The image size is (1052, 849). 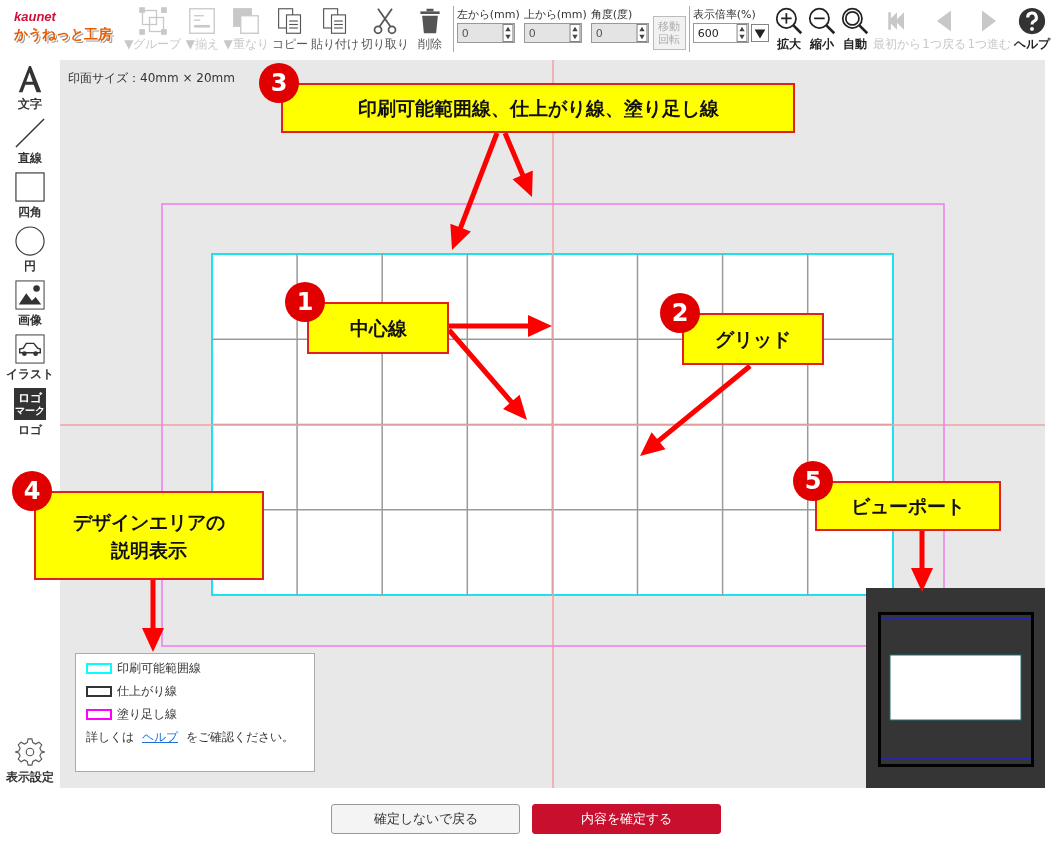 What do you see at coordinates (741, 33) in the screenshot?
I see `spinner-icon` at bounding box center [741, 33].